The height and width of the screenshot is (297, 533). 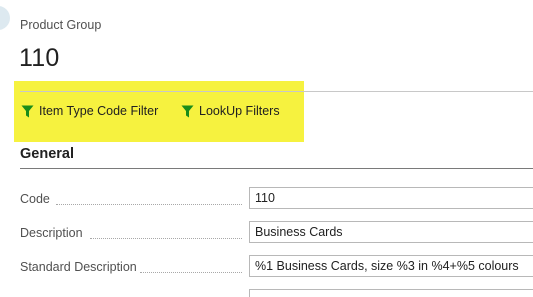 What do you see at coordinates (47, 154) in the screenshot?
I see `general-fasttab-title: General` at bounding box center [47, 154].